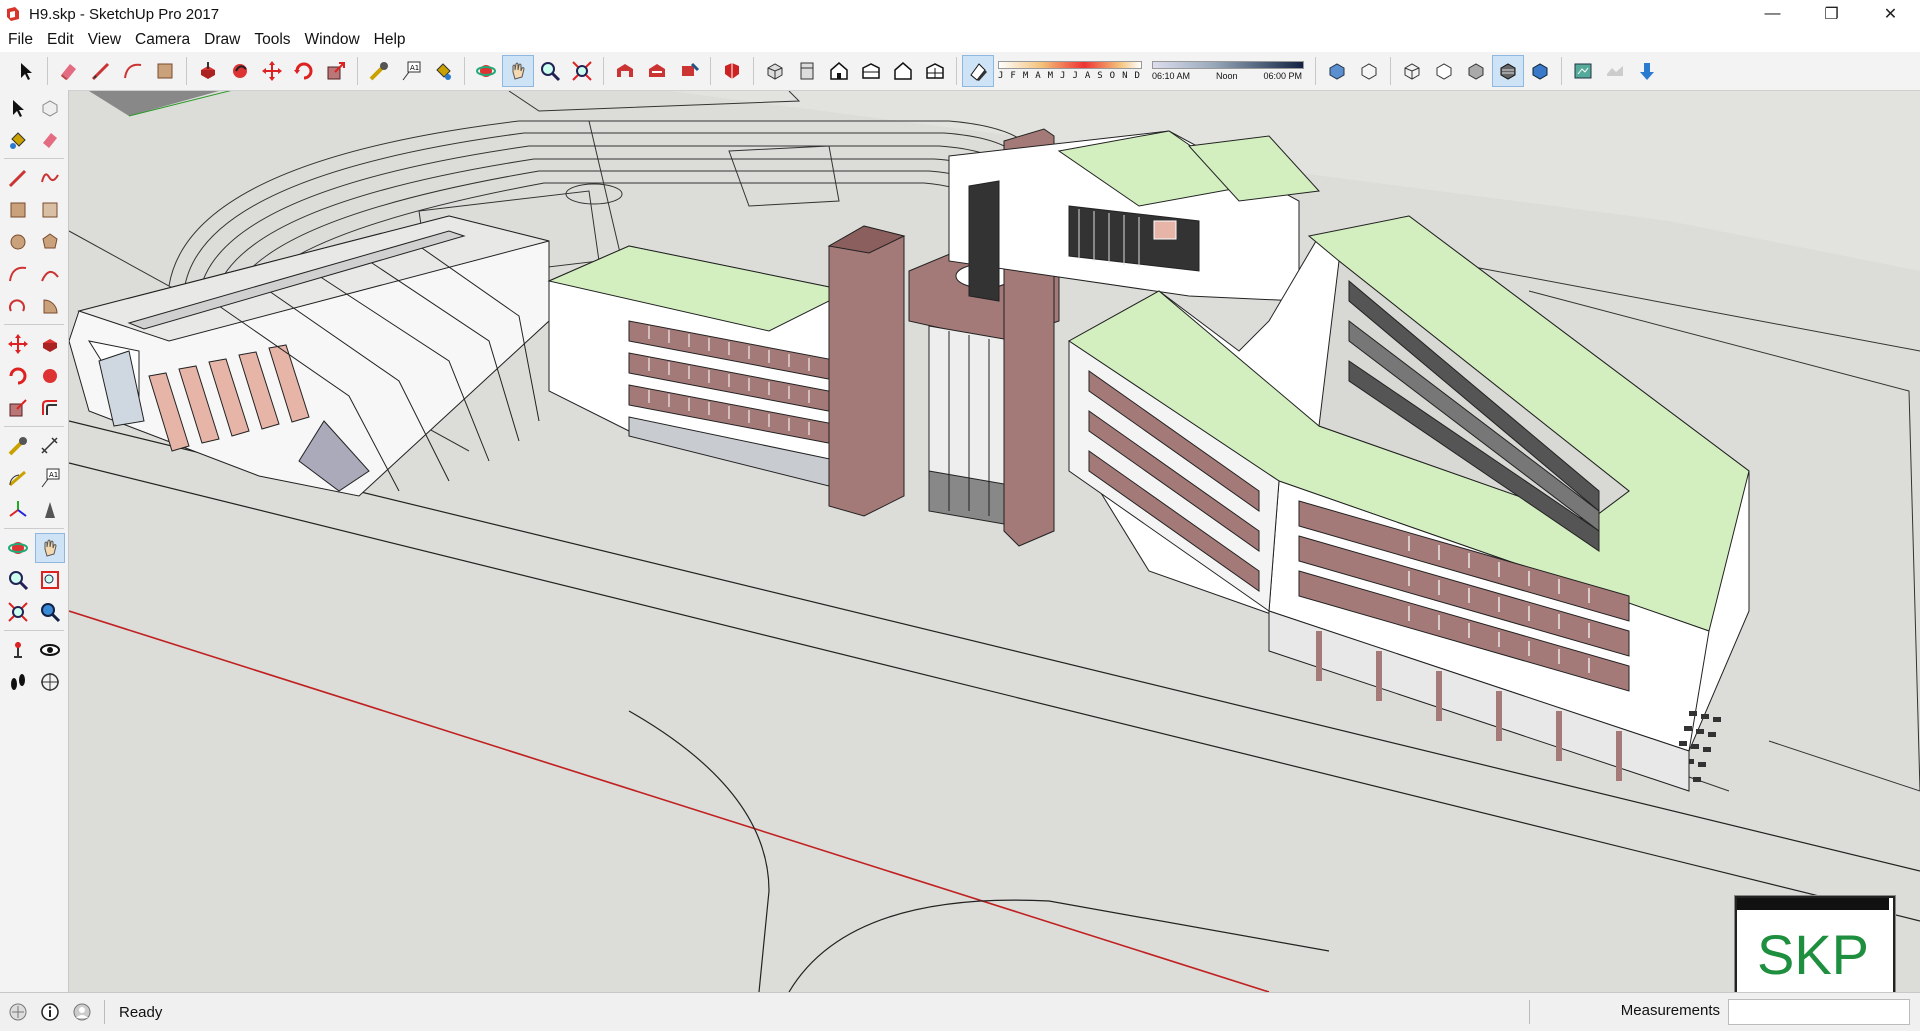 This screenshot has width=1920, height=1031. What do you see at coordinates (1137, 76) in the screenshot?
I see `month-label: D` at bounding box center [1137, 76].